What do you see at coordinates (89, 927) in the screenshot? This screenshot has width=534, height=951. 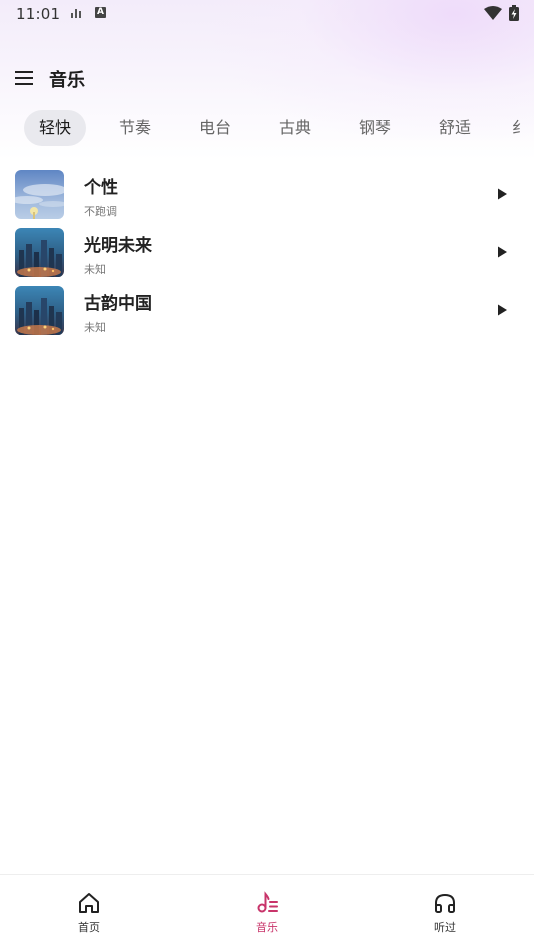 I see `nav-label: 首页` at bounding box center [89, 927].